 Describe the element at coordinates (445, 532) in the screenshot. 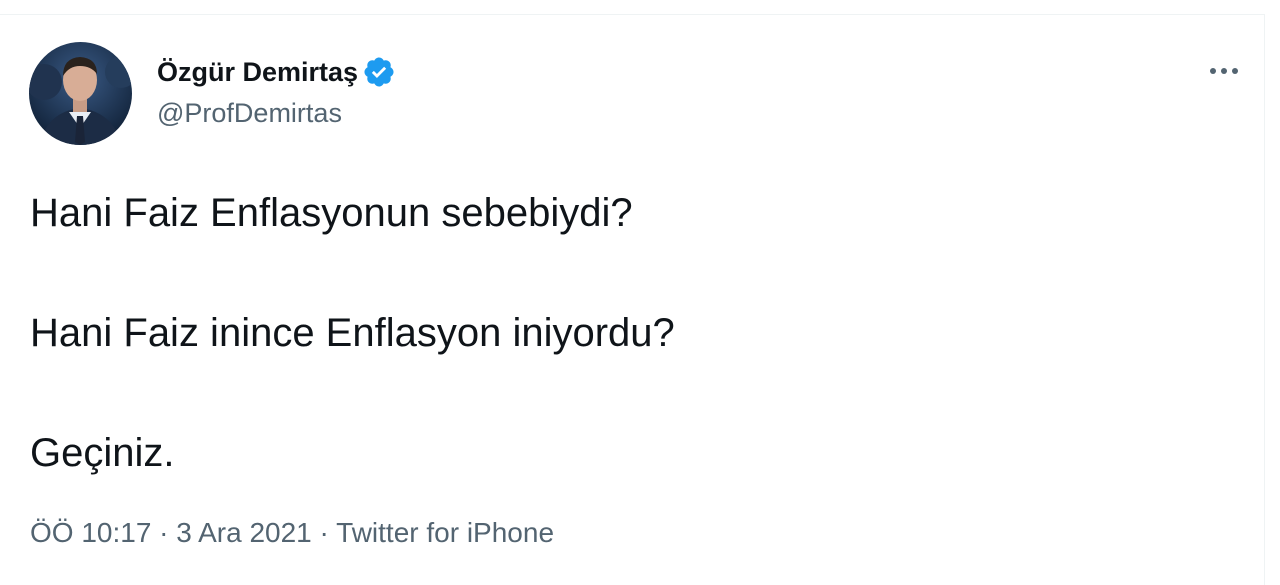

I see `tweet-source: Twitter for iPhone` at that location.